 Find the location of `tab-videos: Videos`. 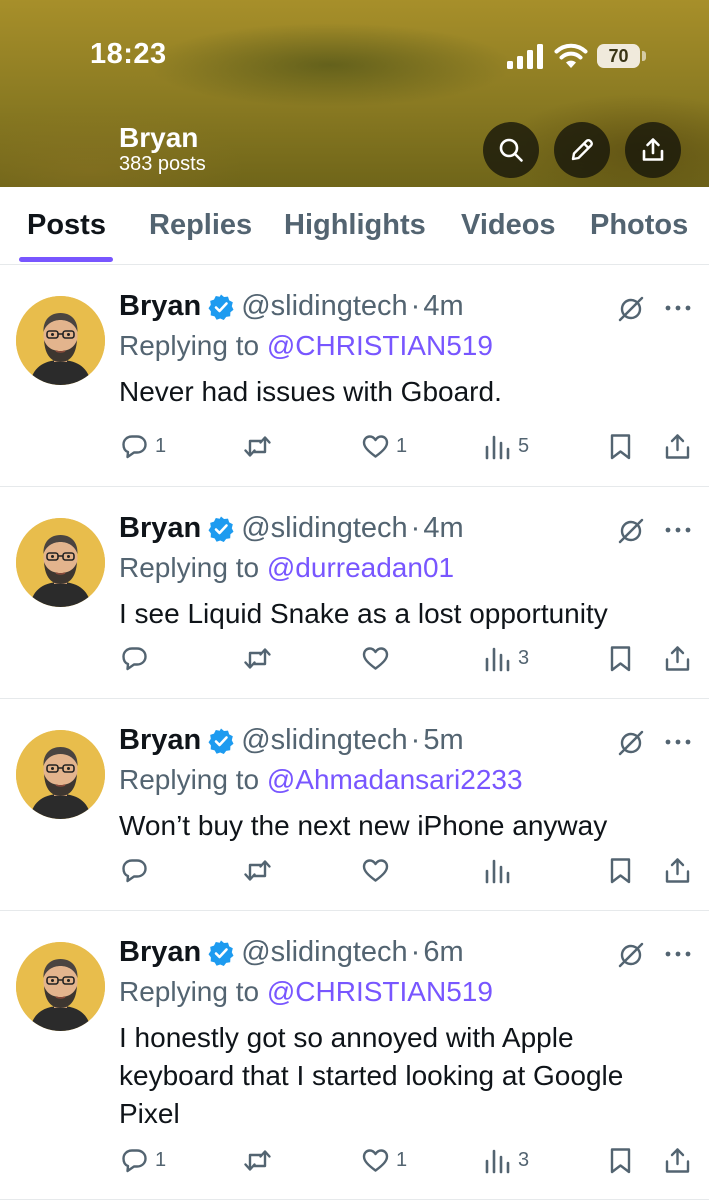

tab-videos: Videos is located at coordinates (508, 225).